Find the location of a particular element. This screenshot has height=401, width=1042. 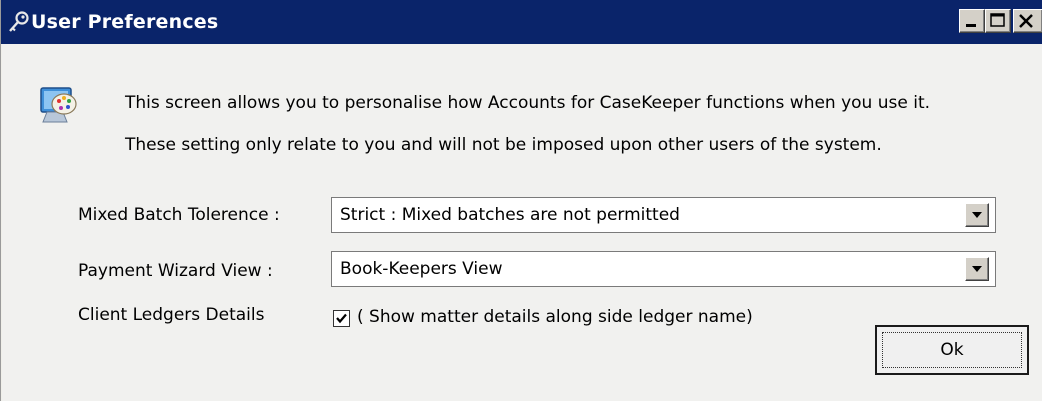

close-button is located at coordinates (1027, 21).